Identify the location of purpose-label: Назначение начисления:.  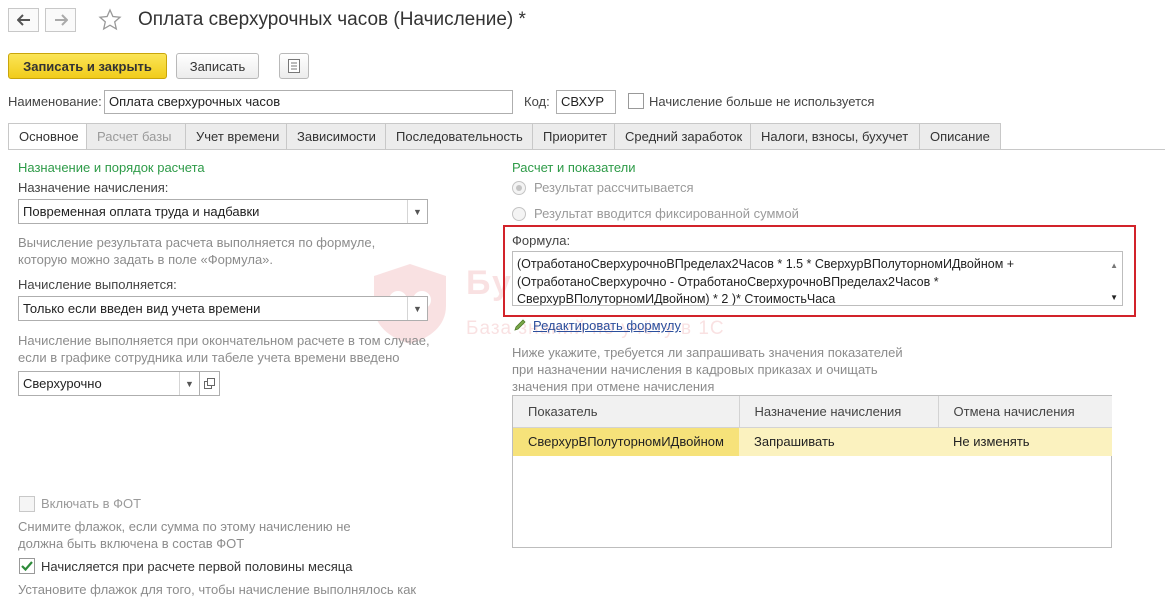
(93, 187).